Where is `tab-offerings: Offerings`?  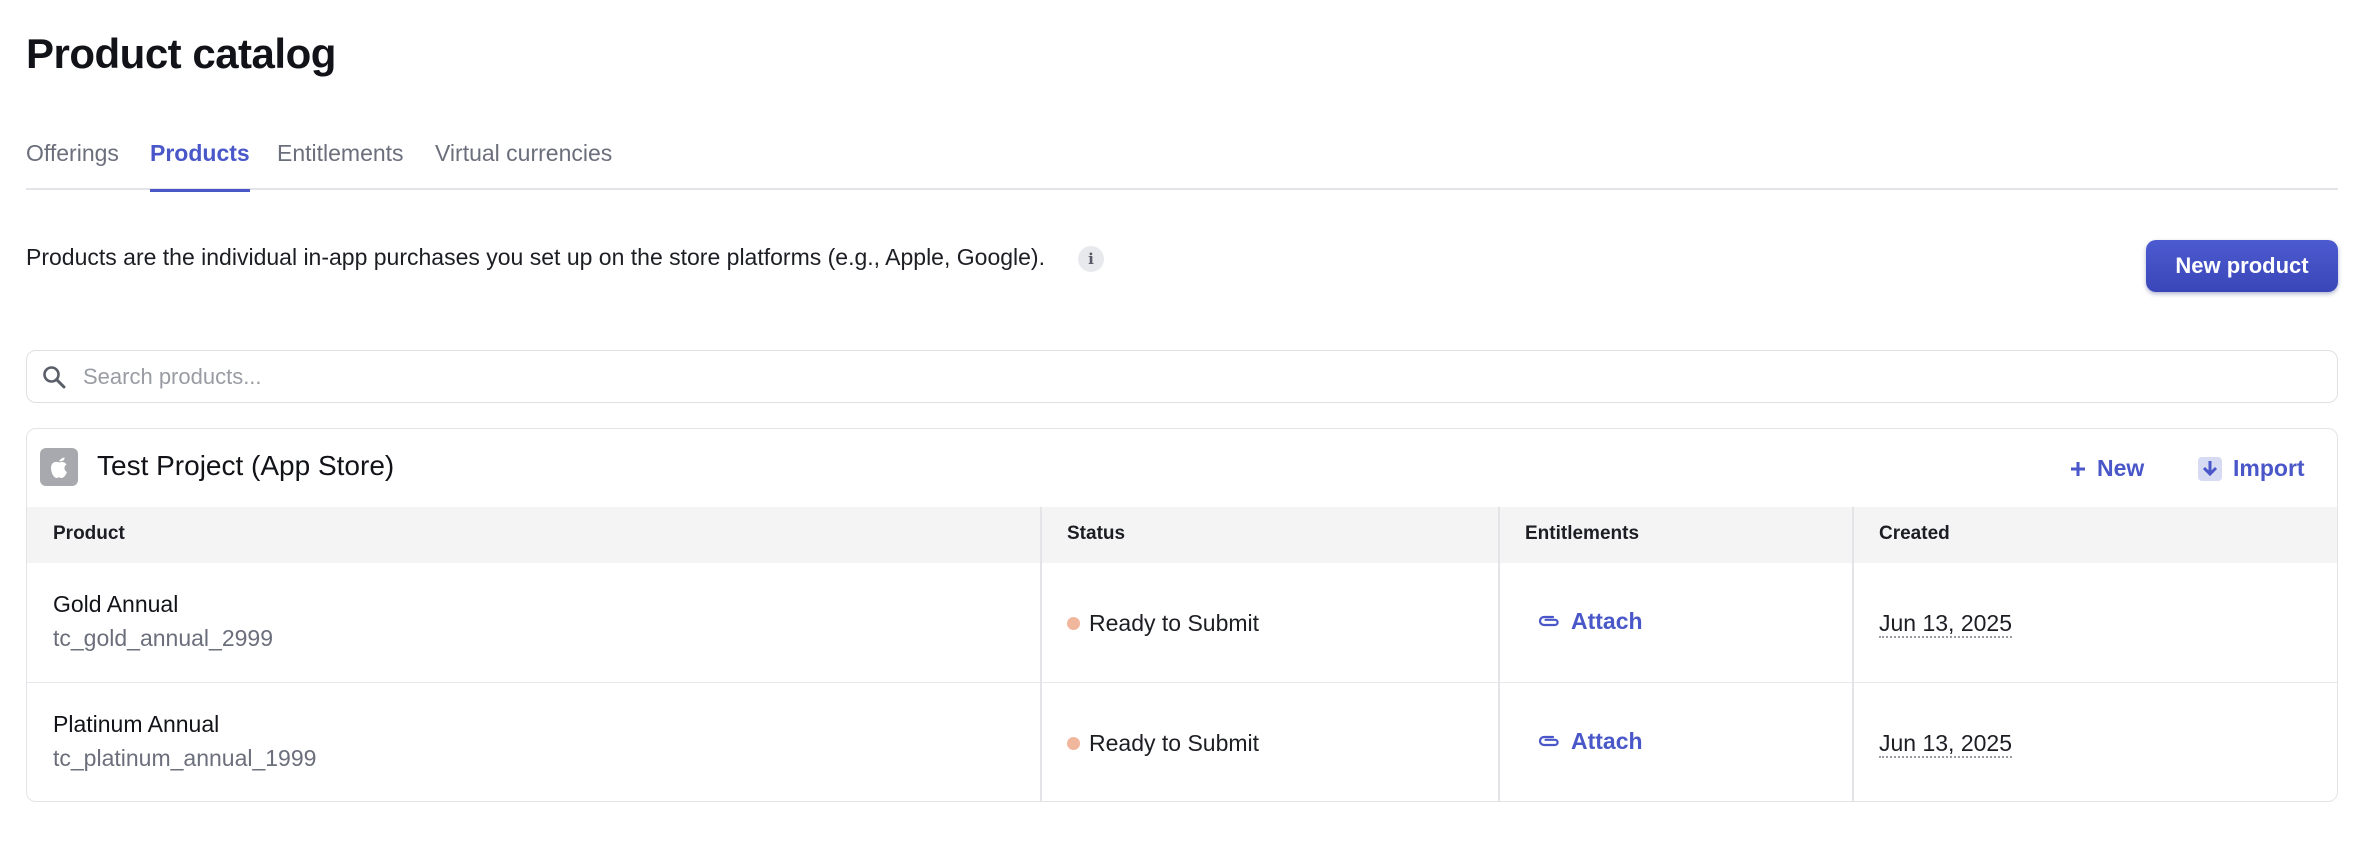
tab-offerings: Offerings is located at coordinates (72, 165).